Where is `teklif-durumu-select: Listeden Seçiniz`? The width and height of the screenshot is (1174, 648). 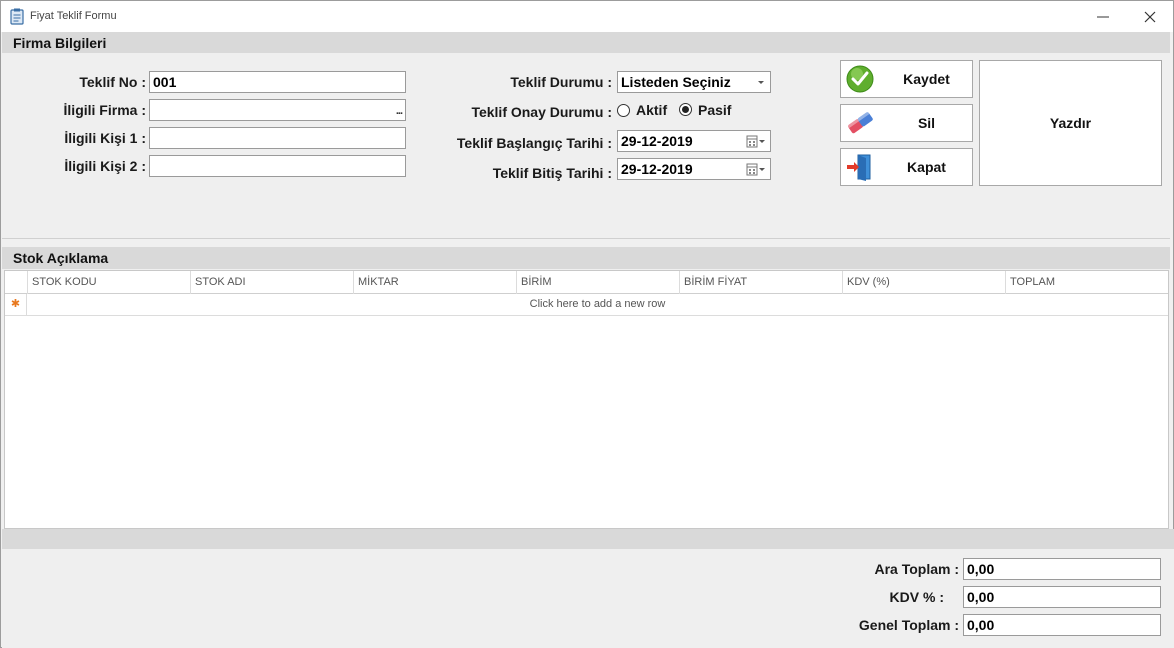
teklif-durumu-select: Listeden Seçiniz is located at coordinates (694, 82).